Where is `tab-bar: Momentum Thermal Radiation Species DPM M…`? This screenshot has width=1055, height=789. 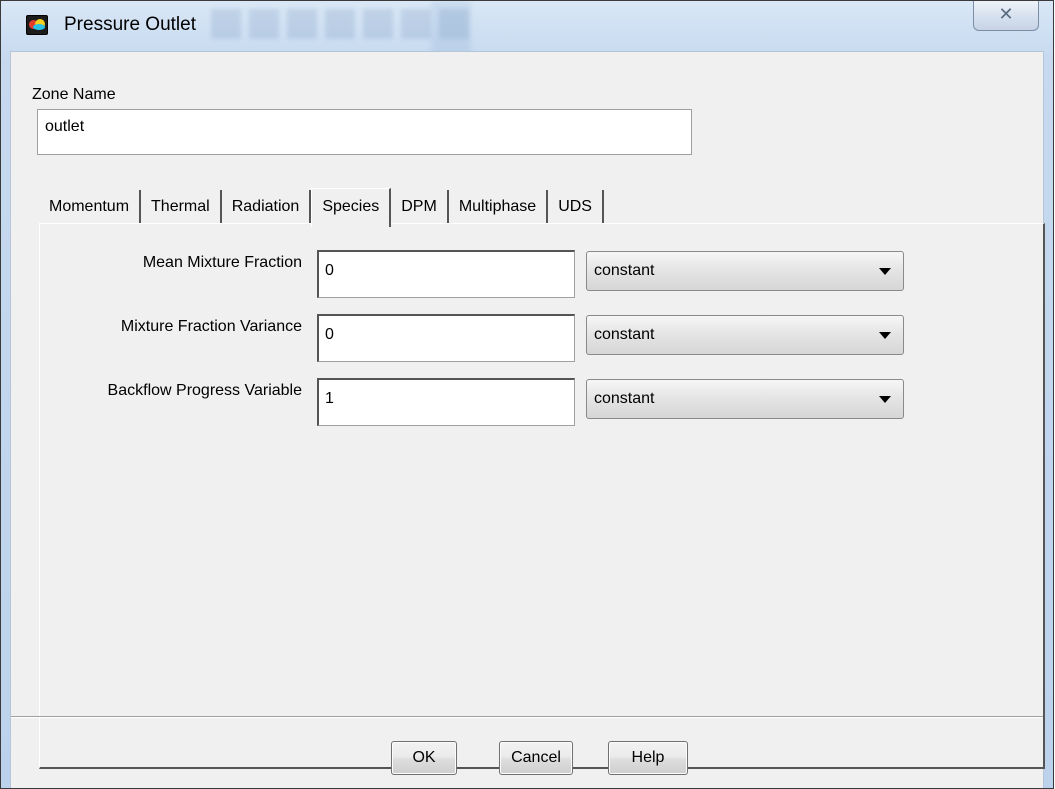
tab-bar: Momentum Thermal Radiation Species DPM M… is located at coordinates (321, 207).